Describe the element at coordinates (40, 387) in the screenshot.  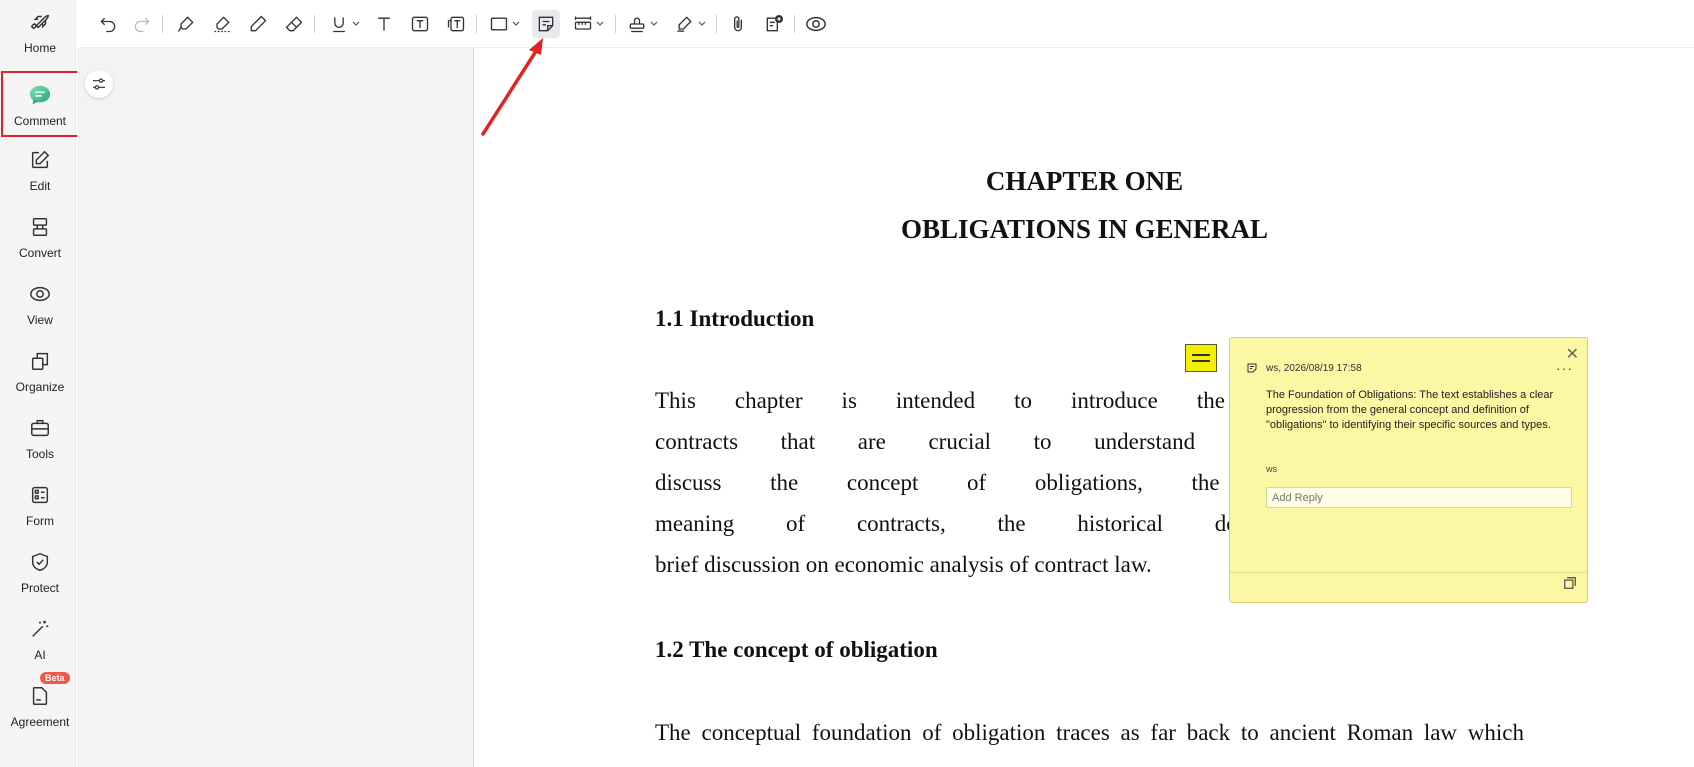
I see `nav-organize-label: Organize` at that location.